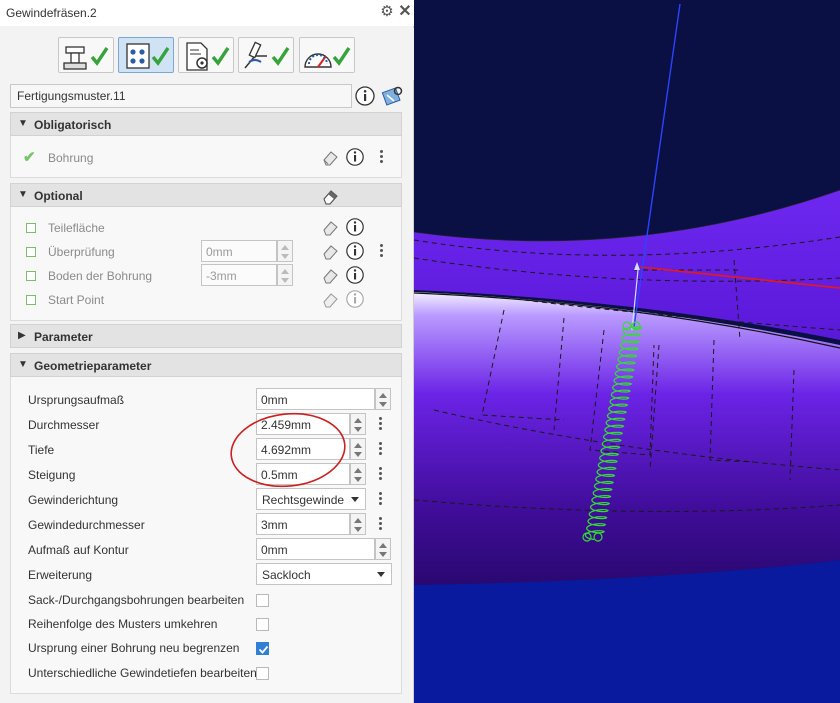  I want to click on thread-depths-checkbox, so click(262, 673).